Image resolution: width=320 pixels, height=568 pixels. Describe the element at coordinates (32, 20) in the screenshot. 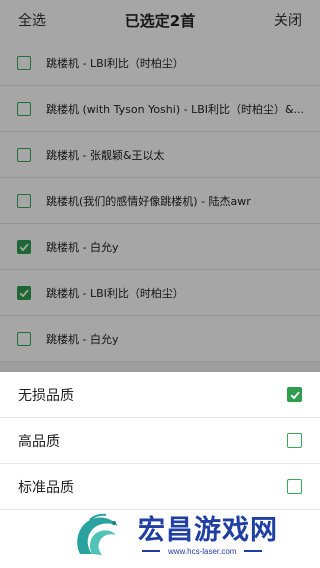

I see `select-all-button: 全选` at that location.